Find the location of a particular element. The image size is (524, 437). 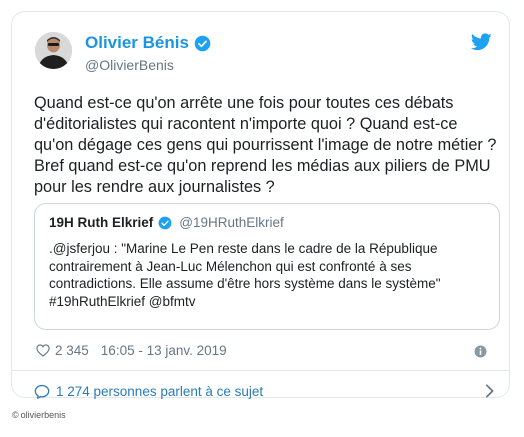

avatar is located at coordinates (53, 50).